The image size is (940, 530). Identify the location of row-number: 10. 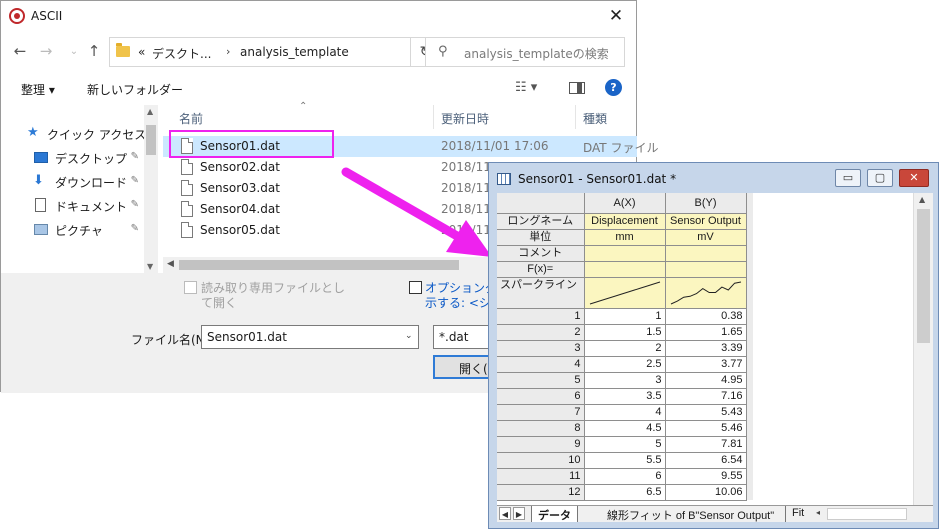
(541, 460).